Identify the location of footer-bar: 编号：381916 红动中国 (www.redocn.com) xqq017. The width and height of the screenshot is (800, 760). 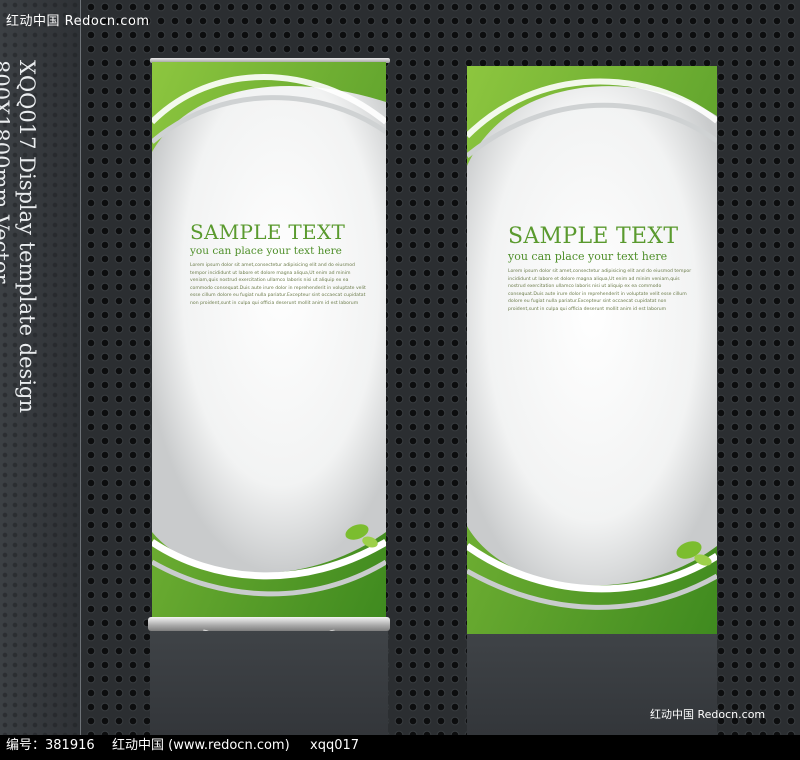
(400, 747).